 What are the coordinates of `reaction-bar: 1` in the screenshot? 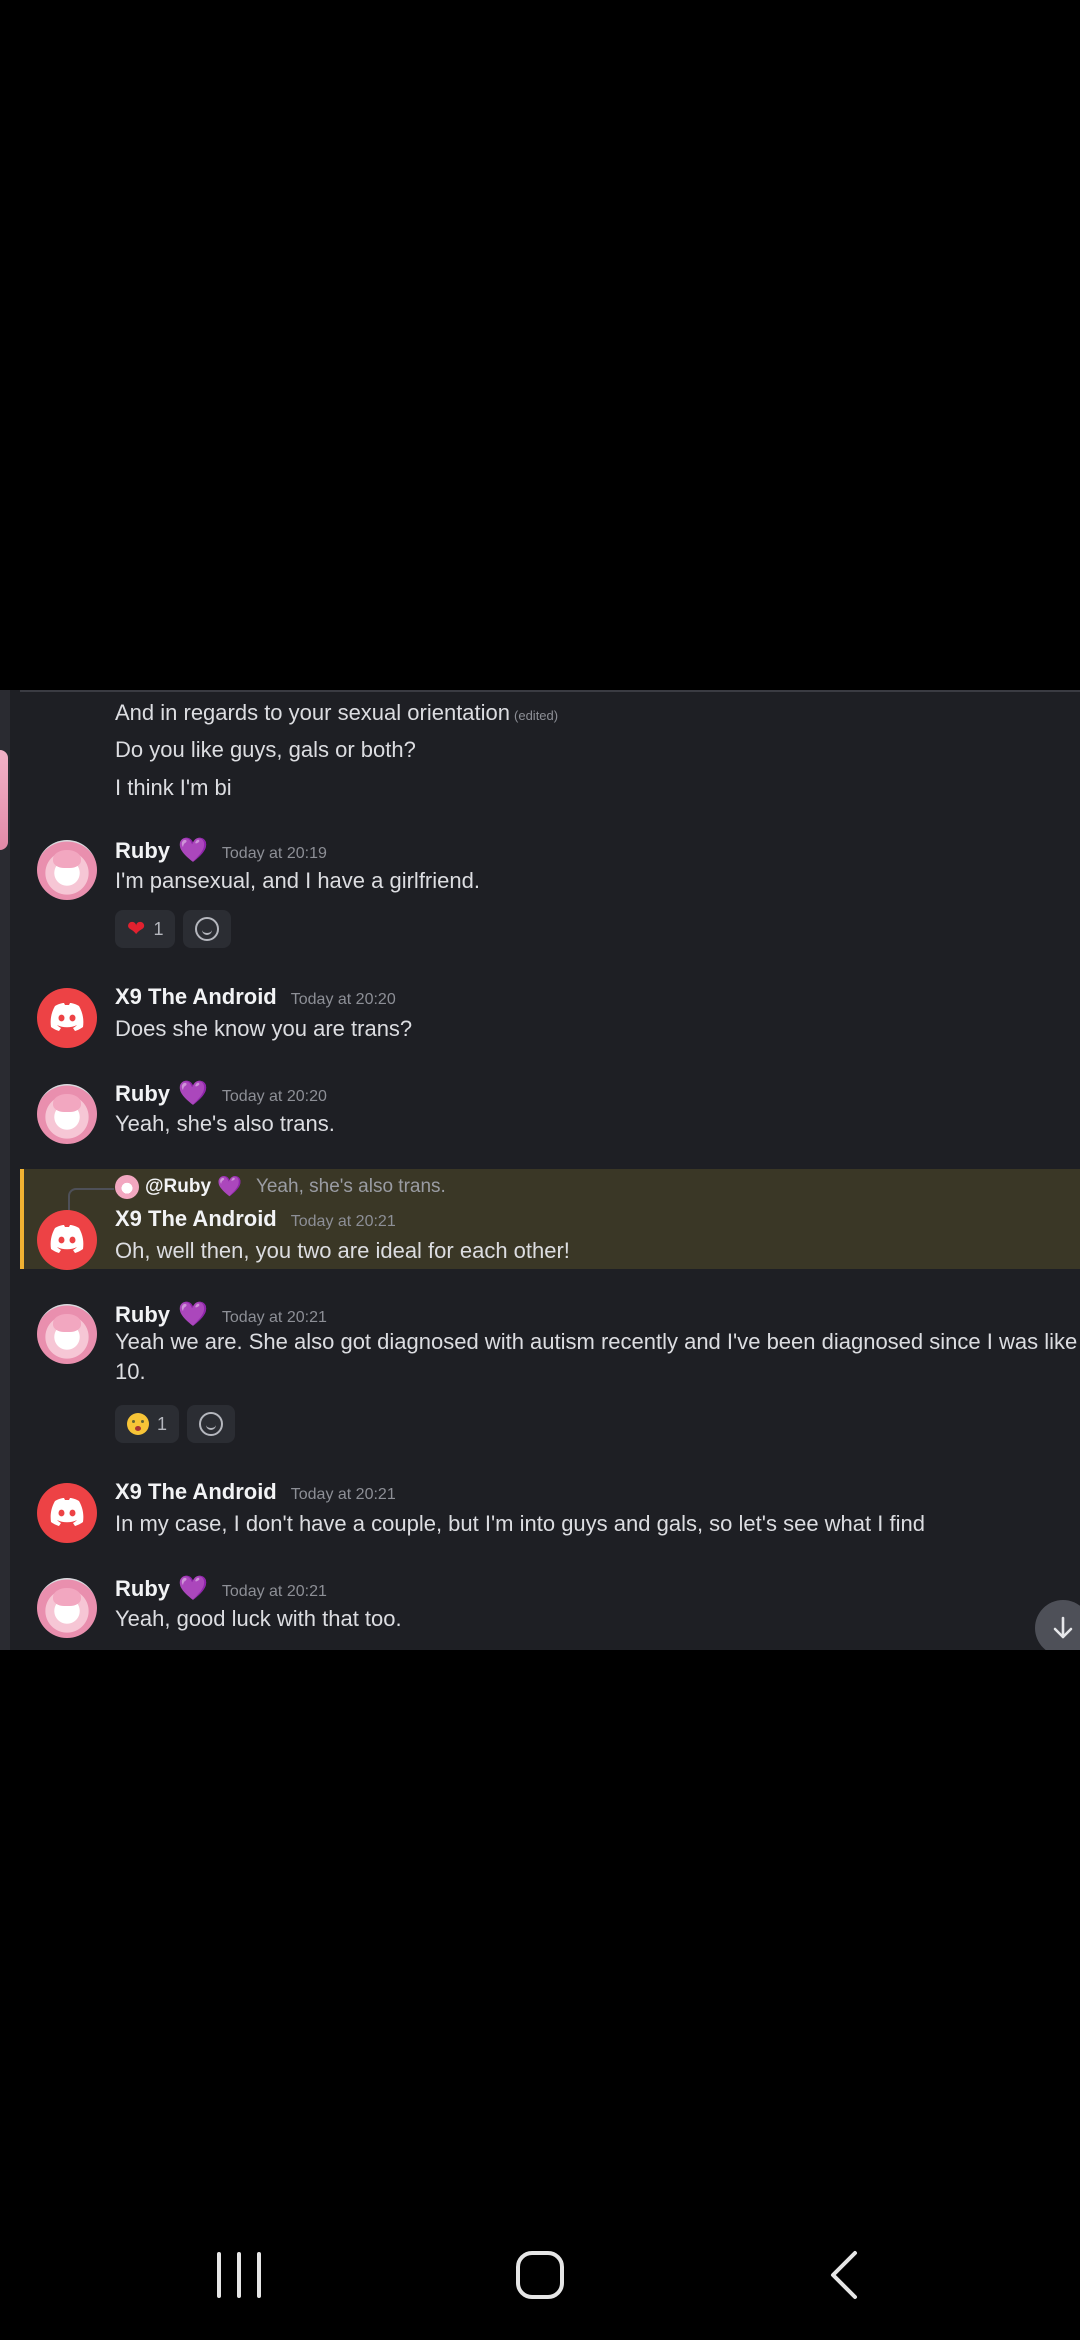 It's located at (175, 1424).